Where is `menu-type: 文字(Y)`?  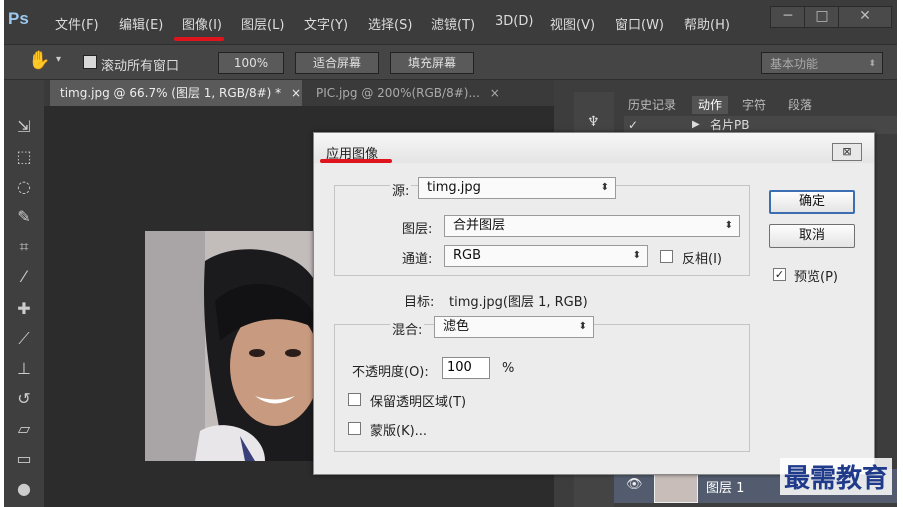
menu-type: 文字(Y) is located at coordinates (326, 23).